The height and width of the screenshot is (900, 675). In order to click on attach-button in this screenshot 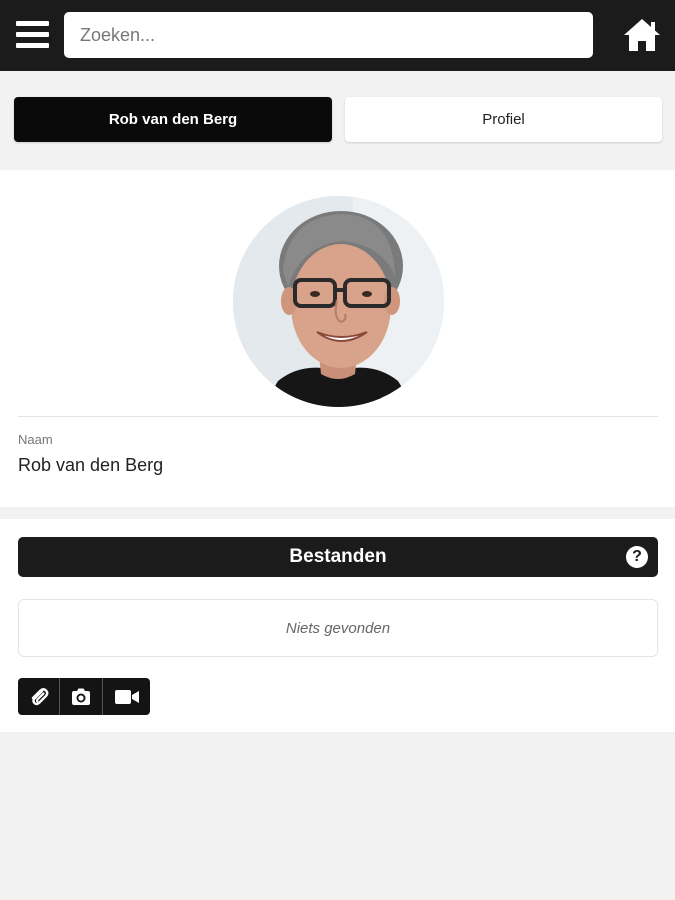, I will do `click(39, 696)`.